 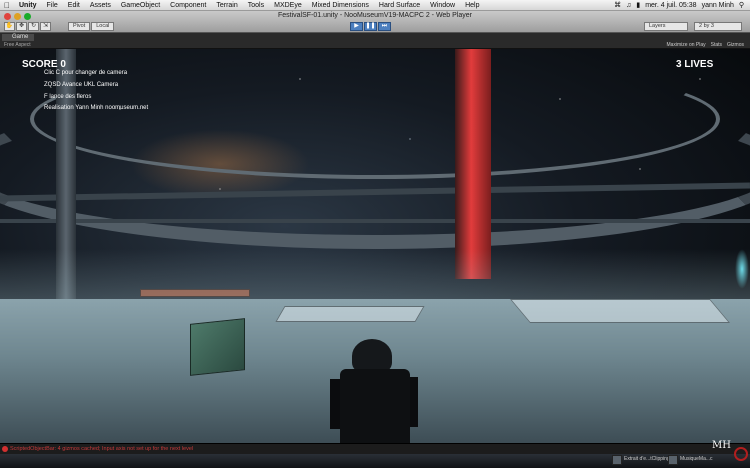 What do you see at coordinates (670, 5) in the screenshot?
I see `menu-clock: mer. 4 juil. 05:38` at bounding box center [670, 5].